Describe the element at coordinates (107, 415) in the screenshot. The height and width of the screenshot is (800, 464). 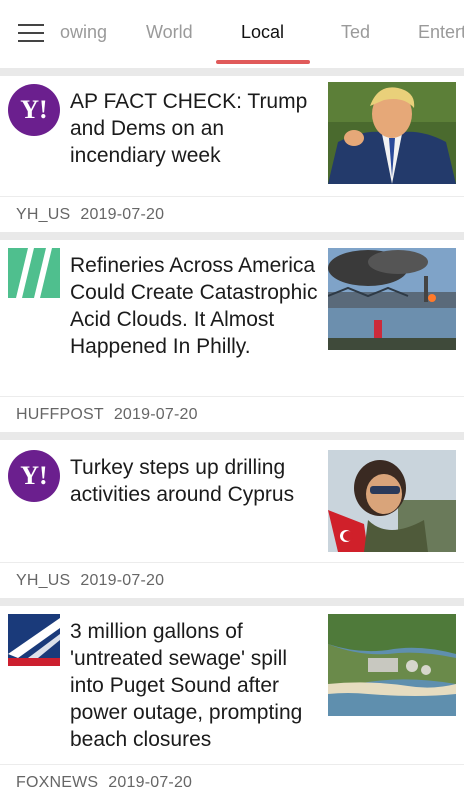
I see `article-meta: HUFFPOST 2019-07-20` at that location.